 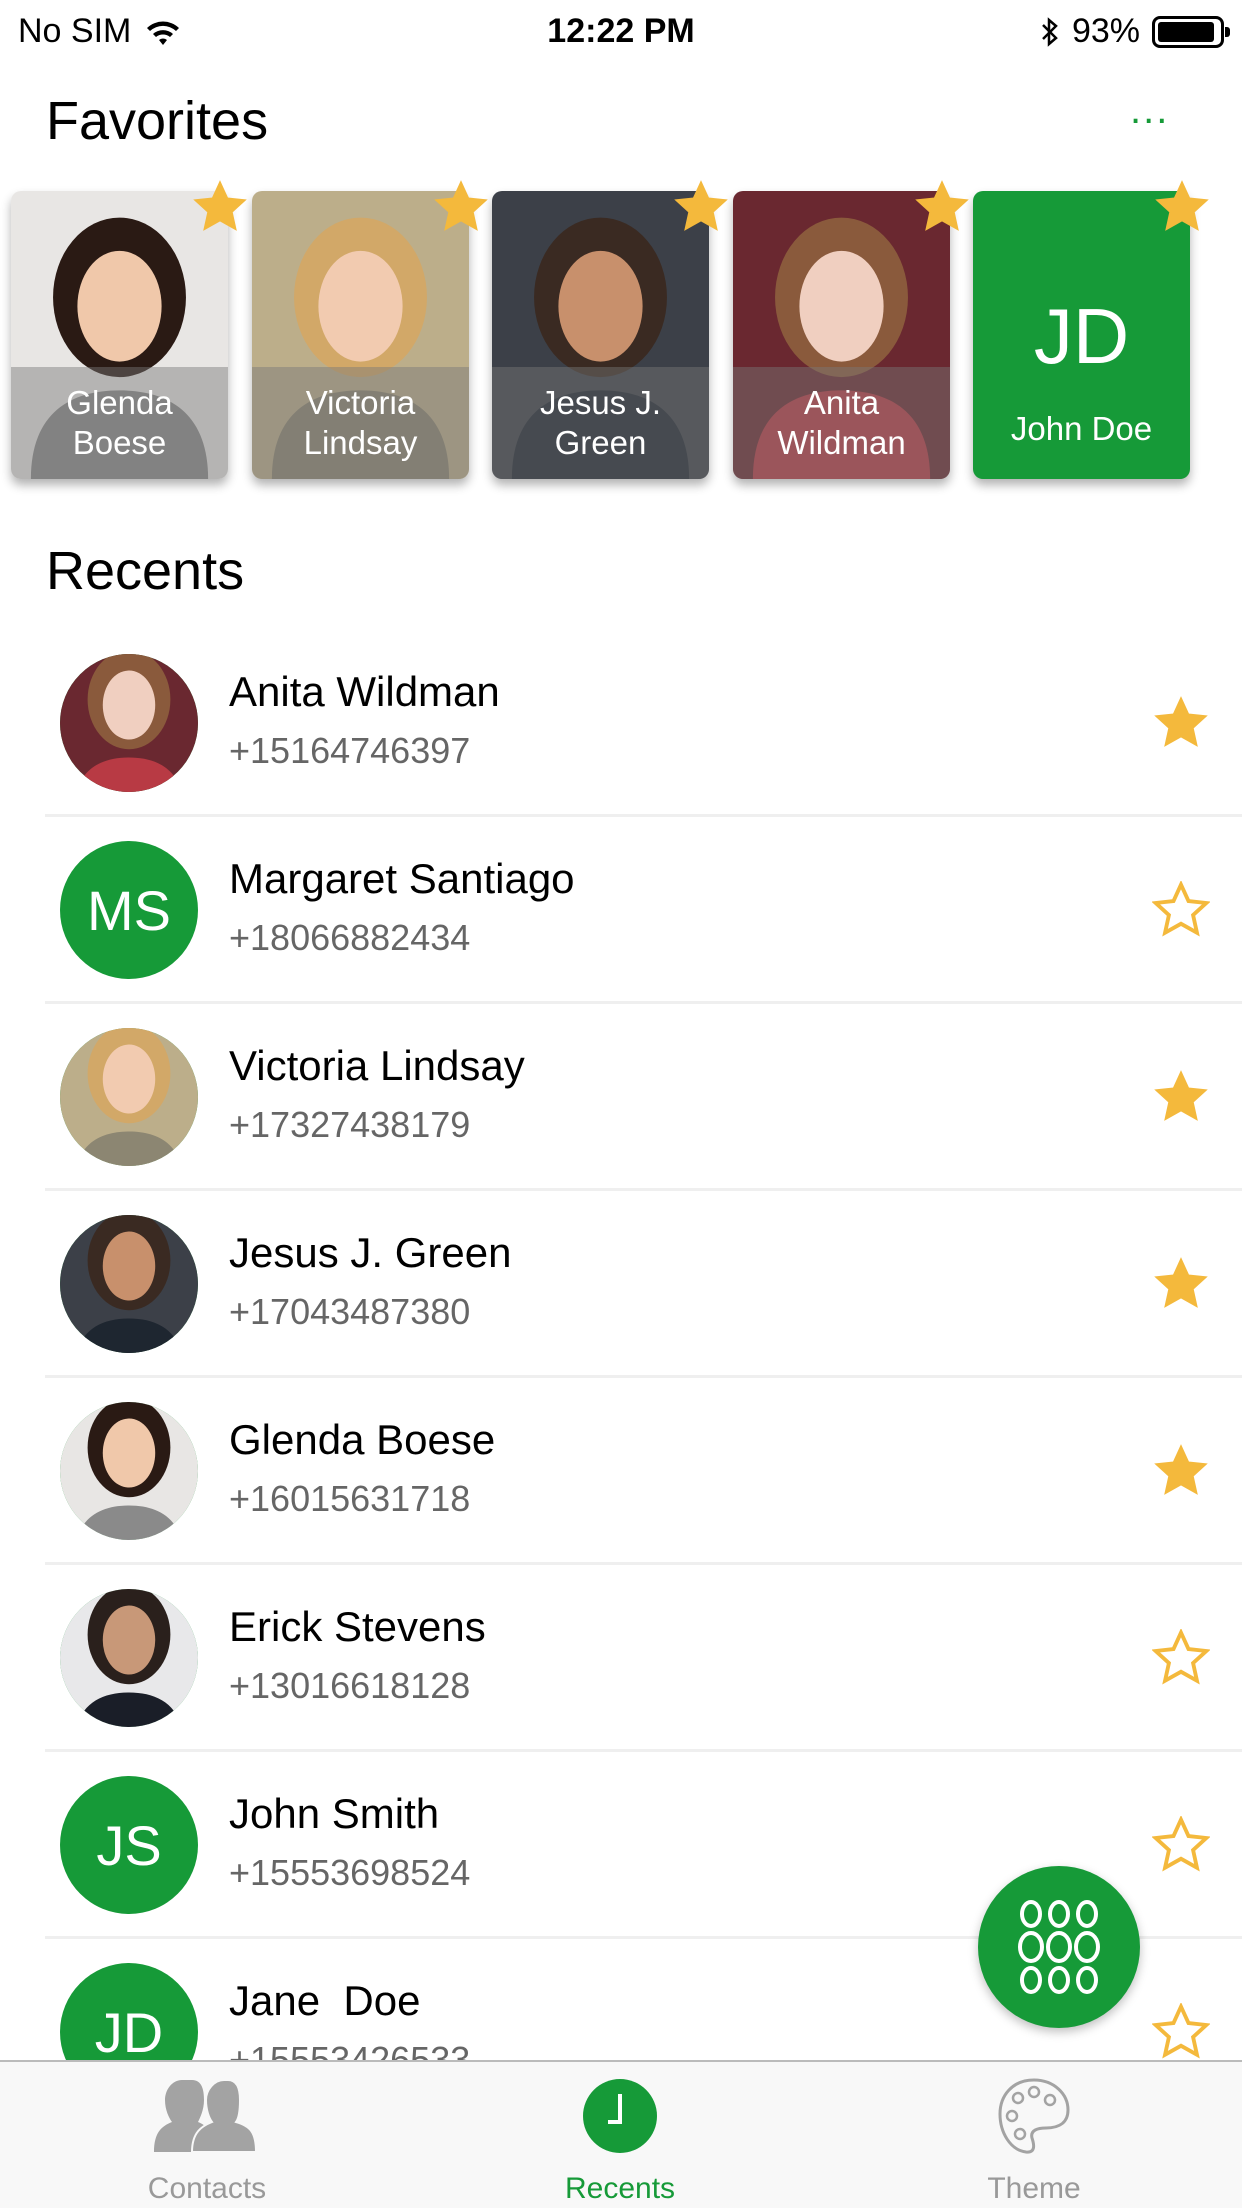 What do you see at coordinates (620, 2188) in the screenshot?
I see `tab-label: Recents` at bounding box center [620, 2188].